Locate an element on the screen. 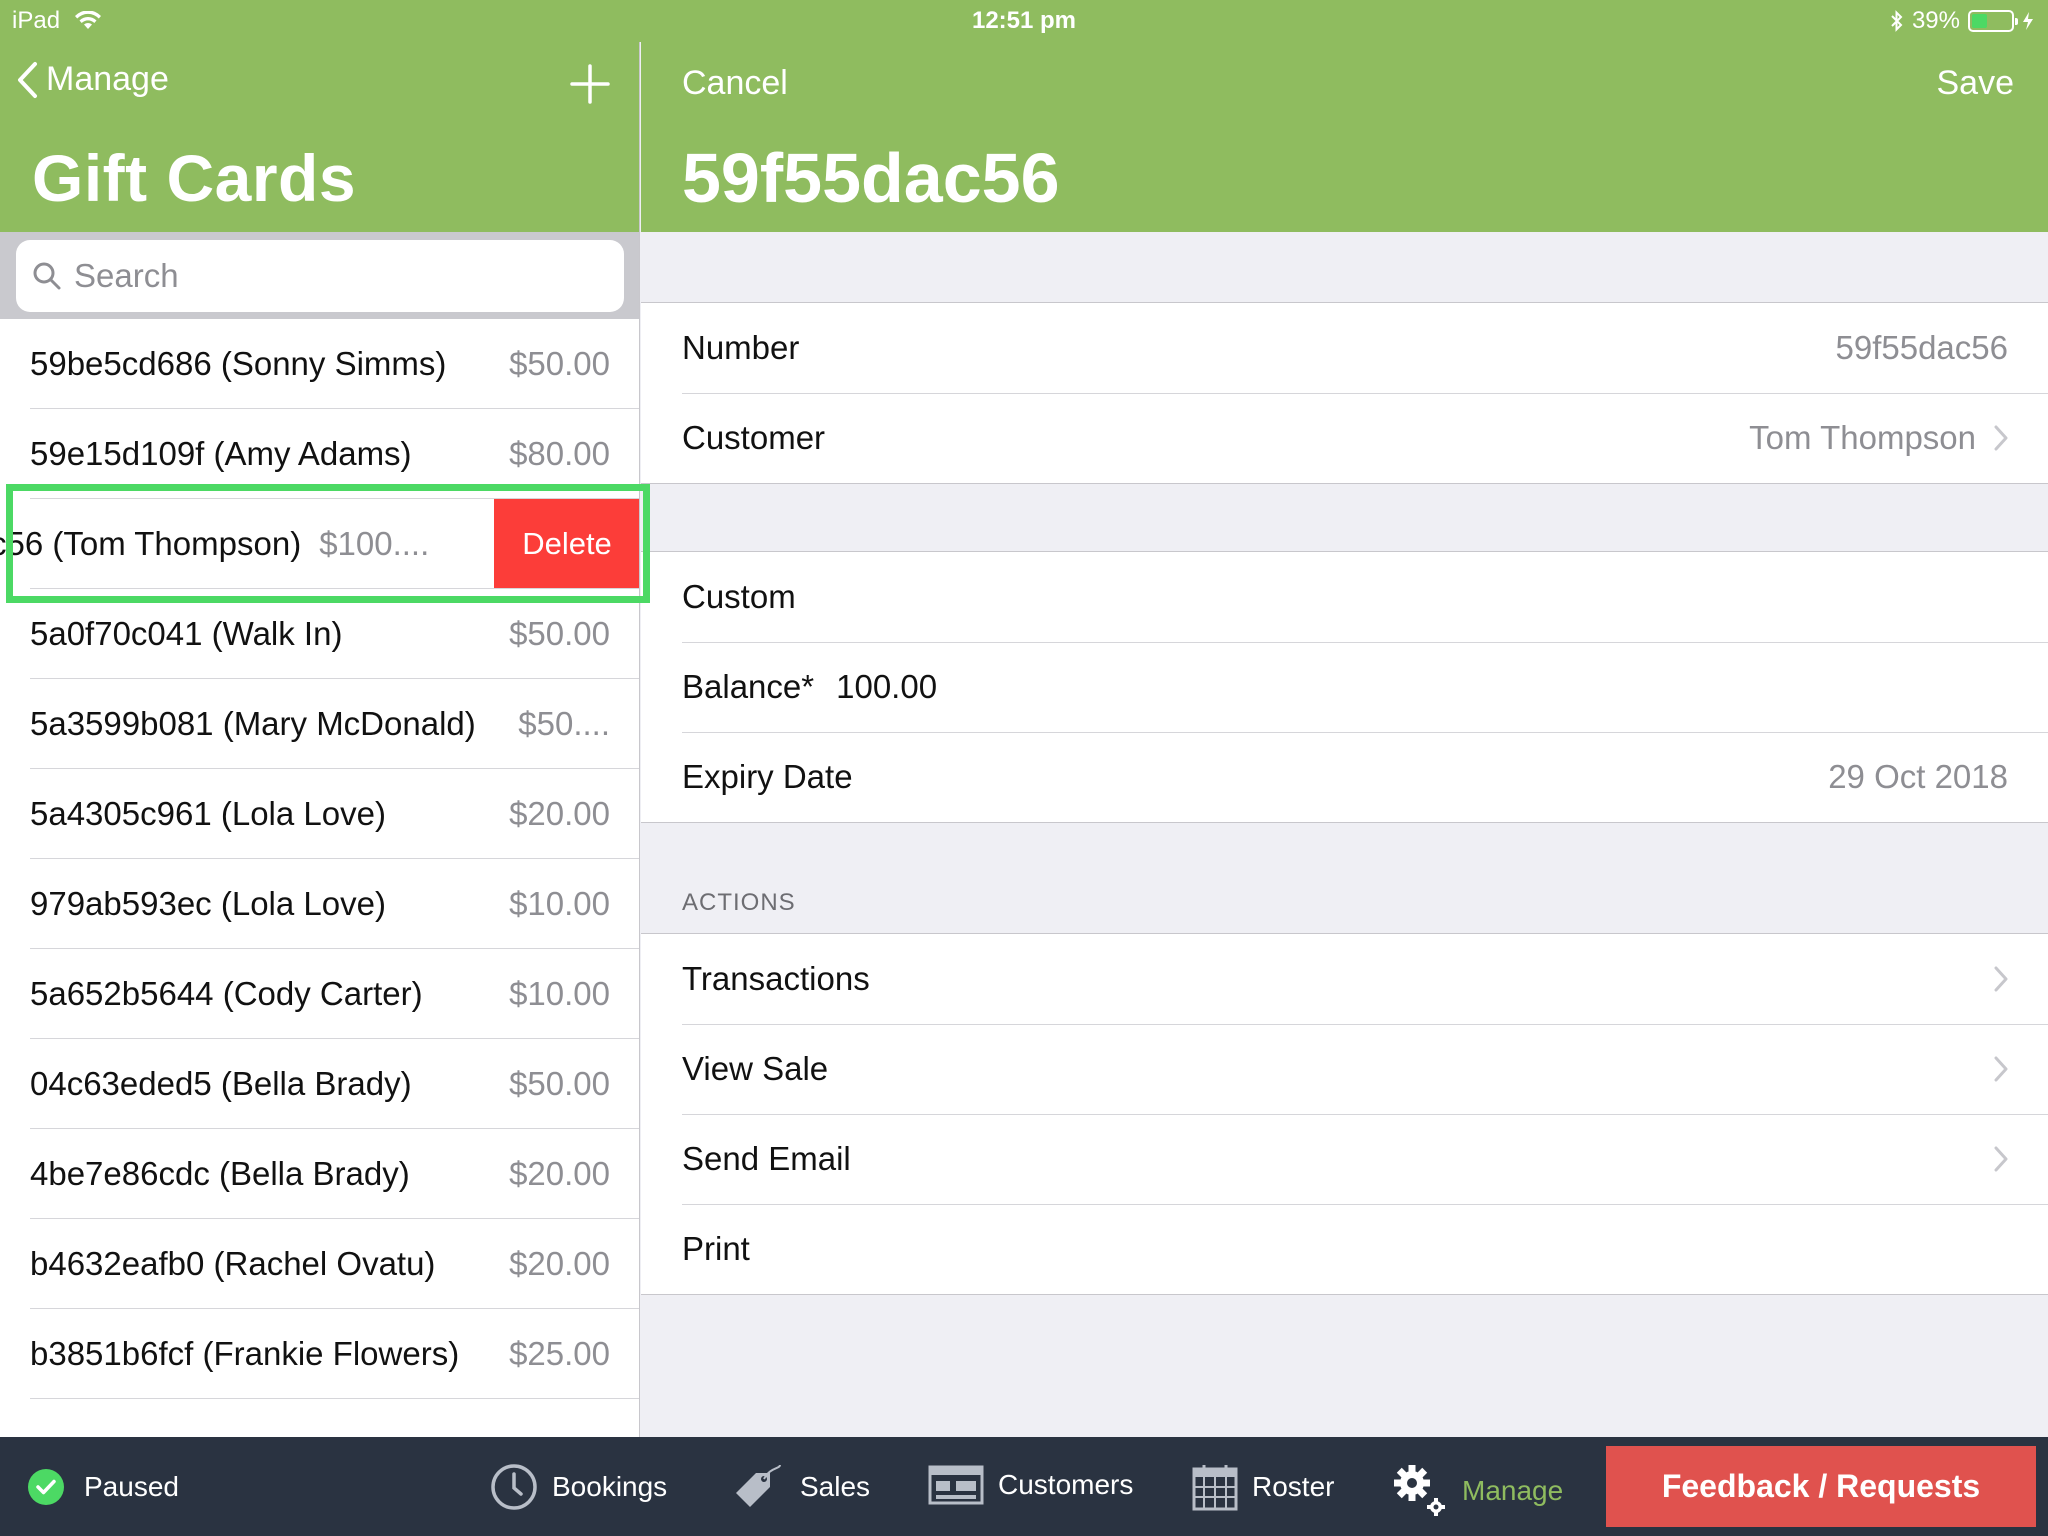  tab-manage-label: Manage is located at coordinates (1513, 1490).